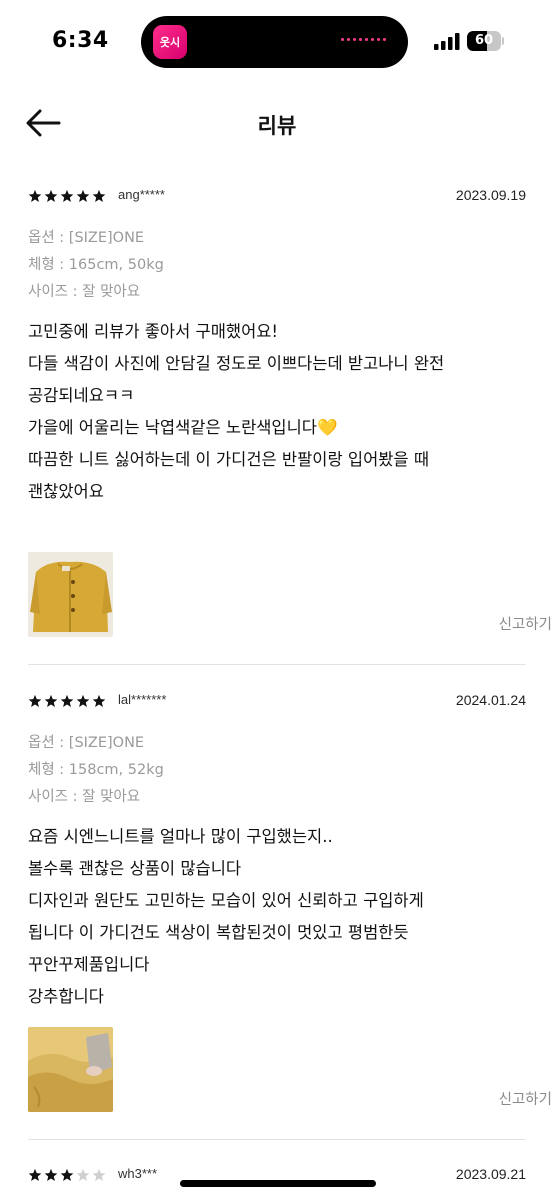 The image size is (554, 1200). I want to click on review-text-line: 됩니다 이 가디건도 색상이 복합된것이 멋있고 평범한듯, so click(218, 932).